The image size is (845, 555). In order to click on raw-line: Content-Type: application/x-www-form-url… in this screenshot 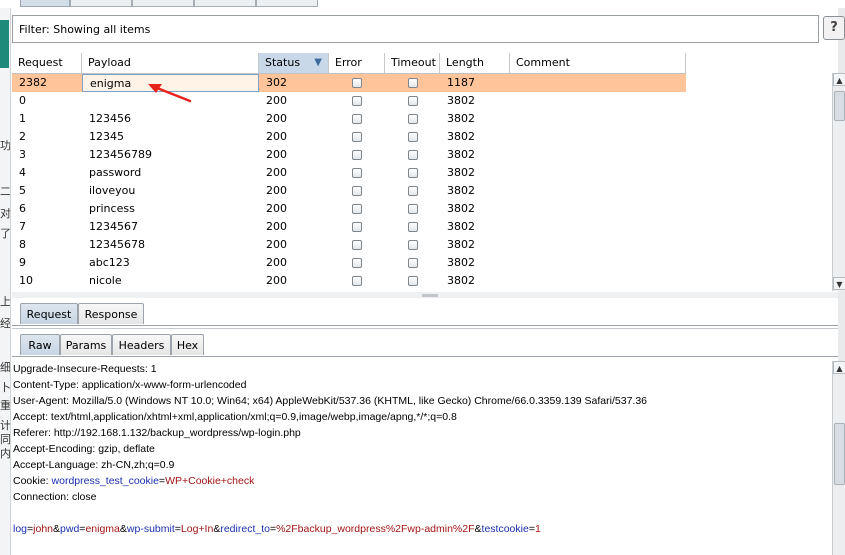, I will do `click(130, 385)`.